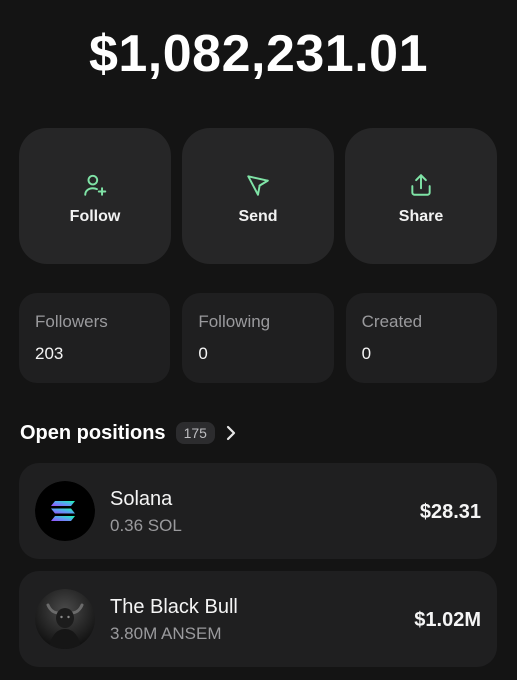 This screenshot has height=680, width=517. Describe the element at coordinates (146, 525) in the screenshot. I see `position-amount: 0.36 SOL` at that location.